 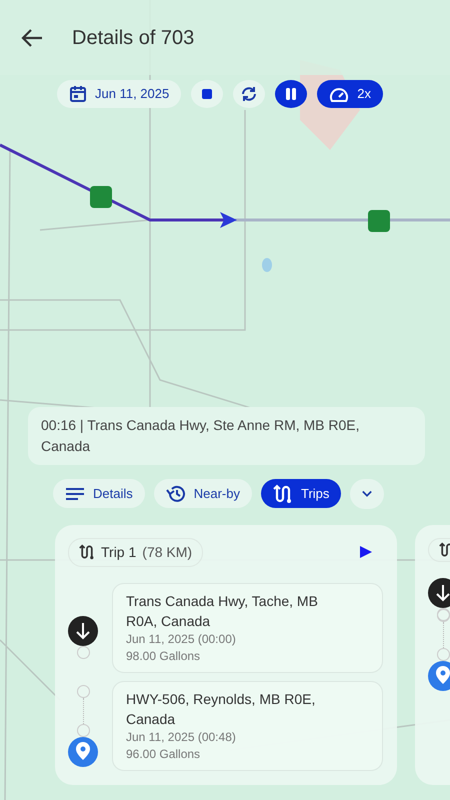 What do you see at coordinates (176, 494) in the screenshot?
I see `history-icon` at bounding box center [176, 494].